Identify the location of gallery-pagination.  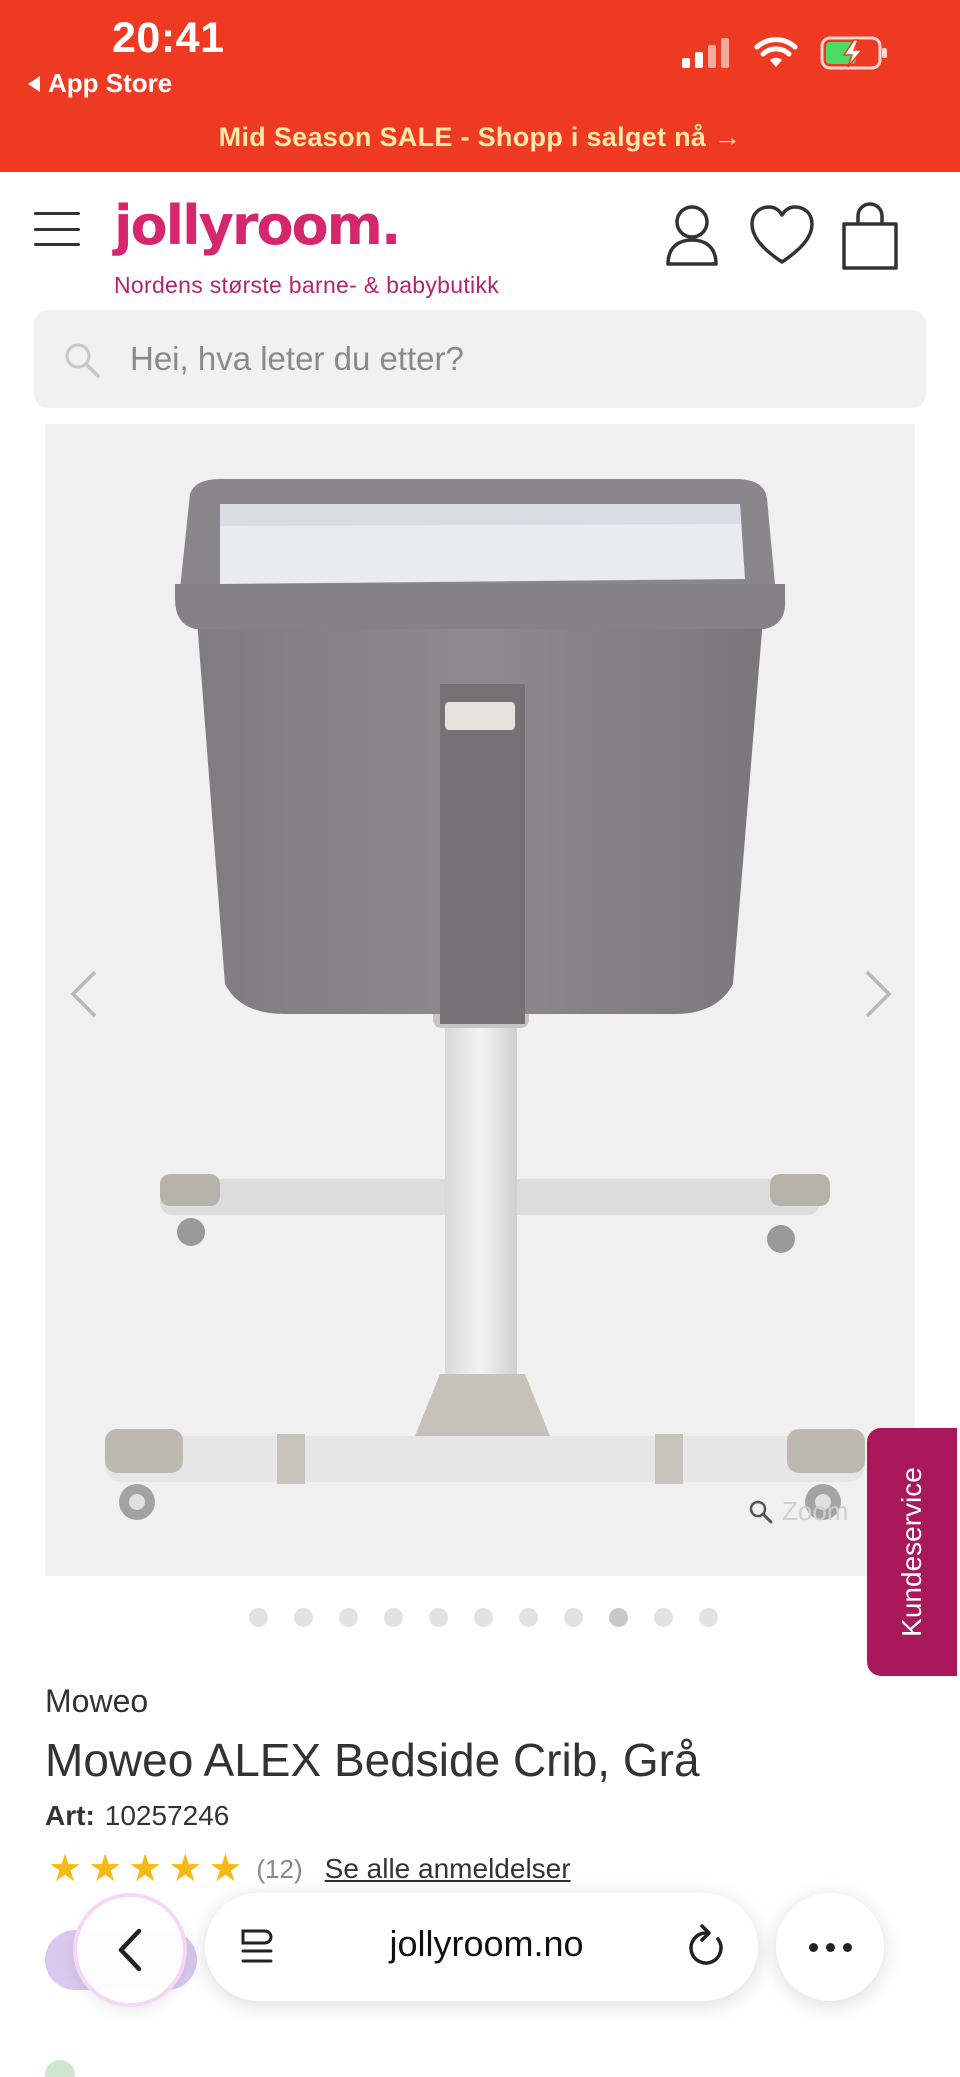
(480, 1617).